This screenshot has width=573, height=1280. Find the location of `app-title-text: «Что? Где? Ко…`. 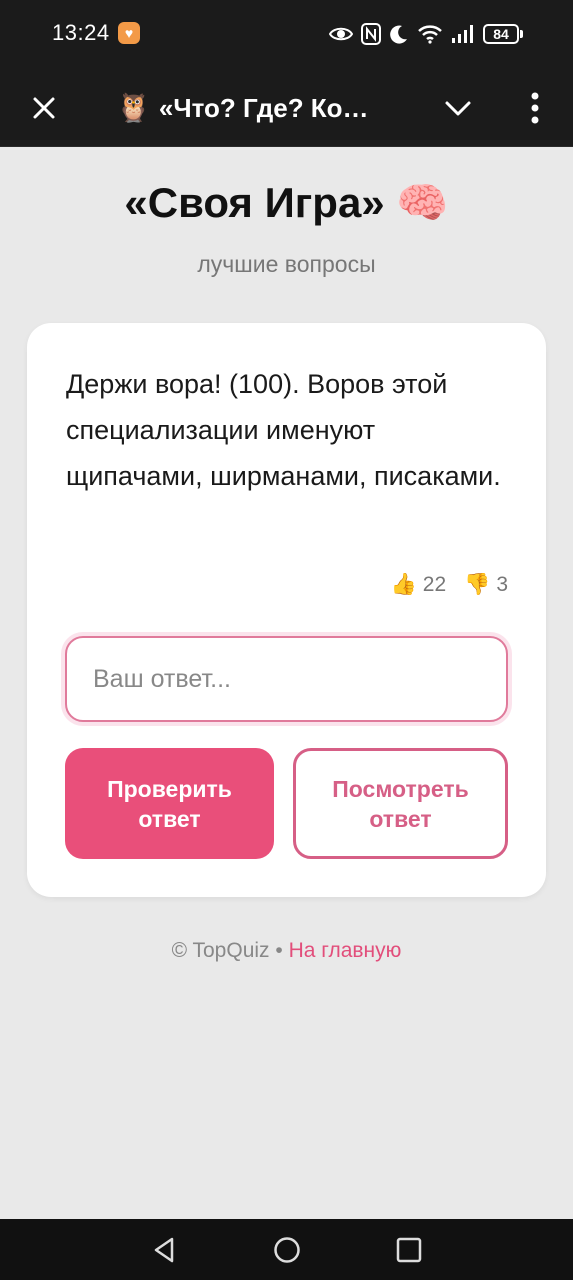

app-title-text: «Что? Где? Ко… is located at coordinates (263, 107).